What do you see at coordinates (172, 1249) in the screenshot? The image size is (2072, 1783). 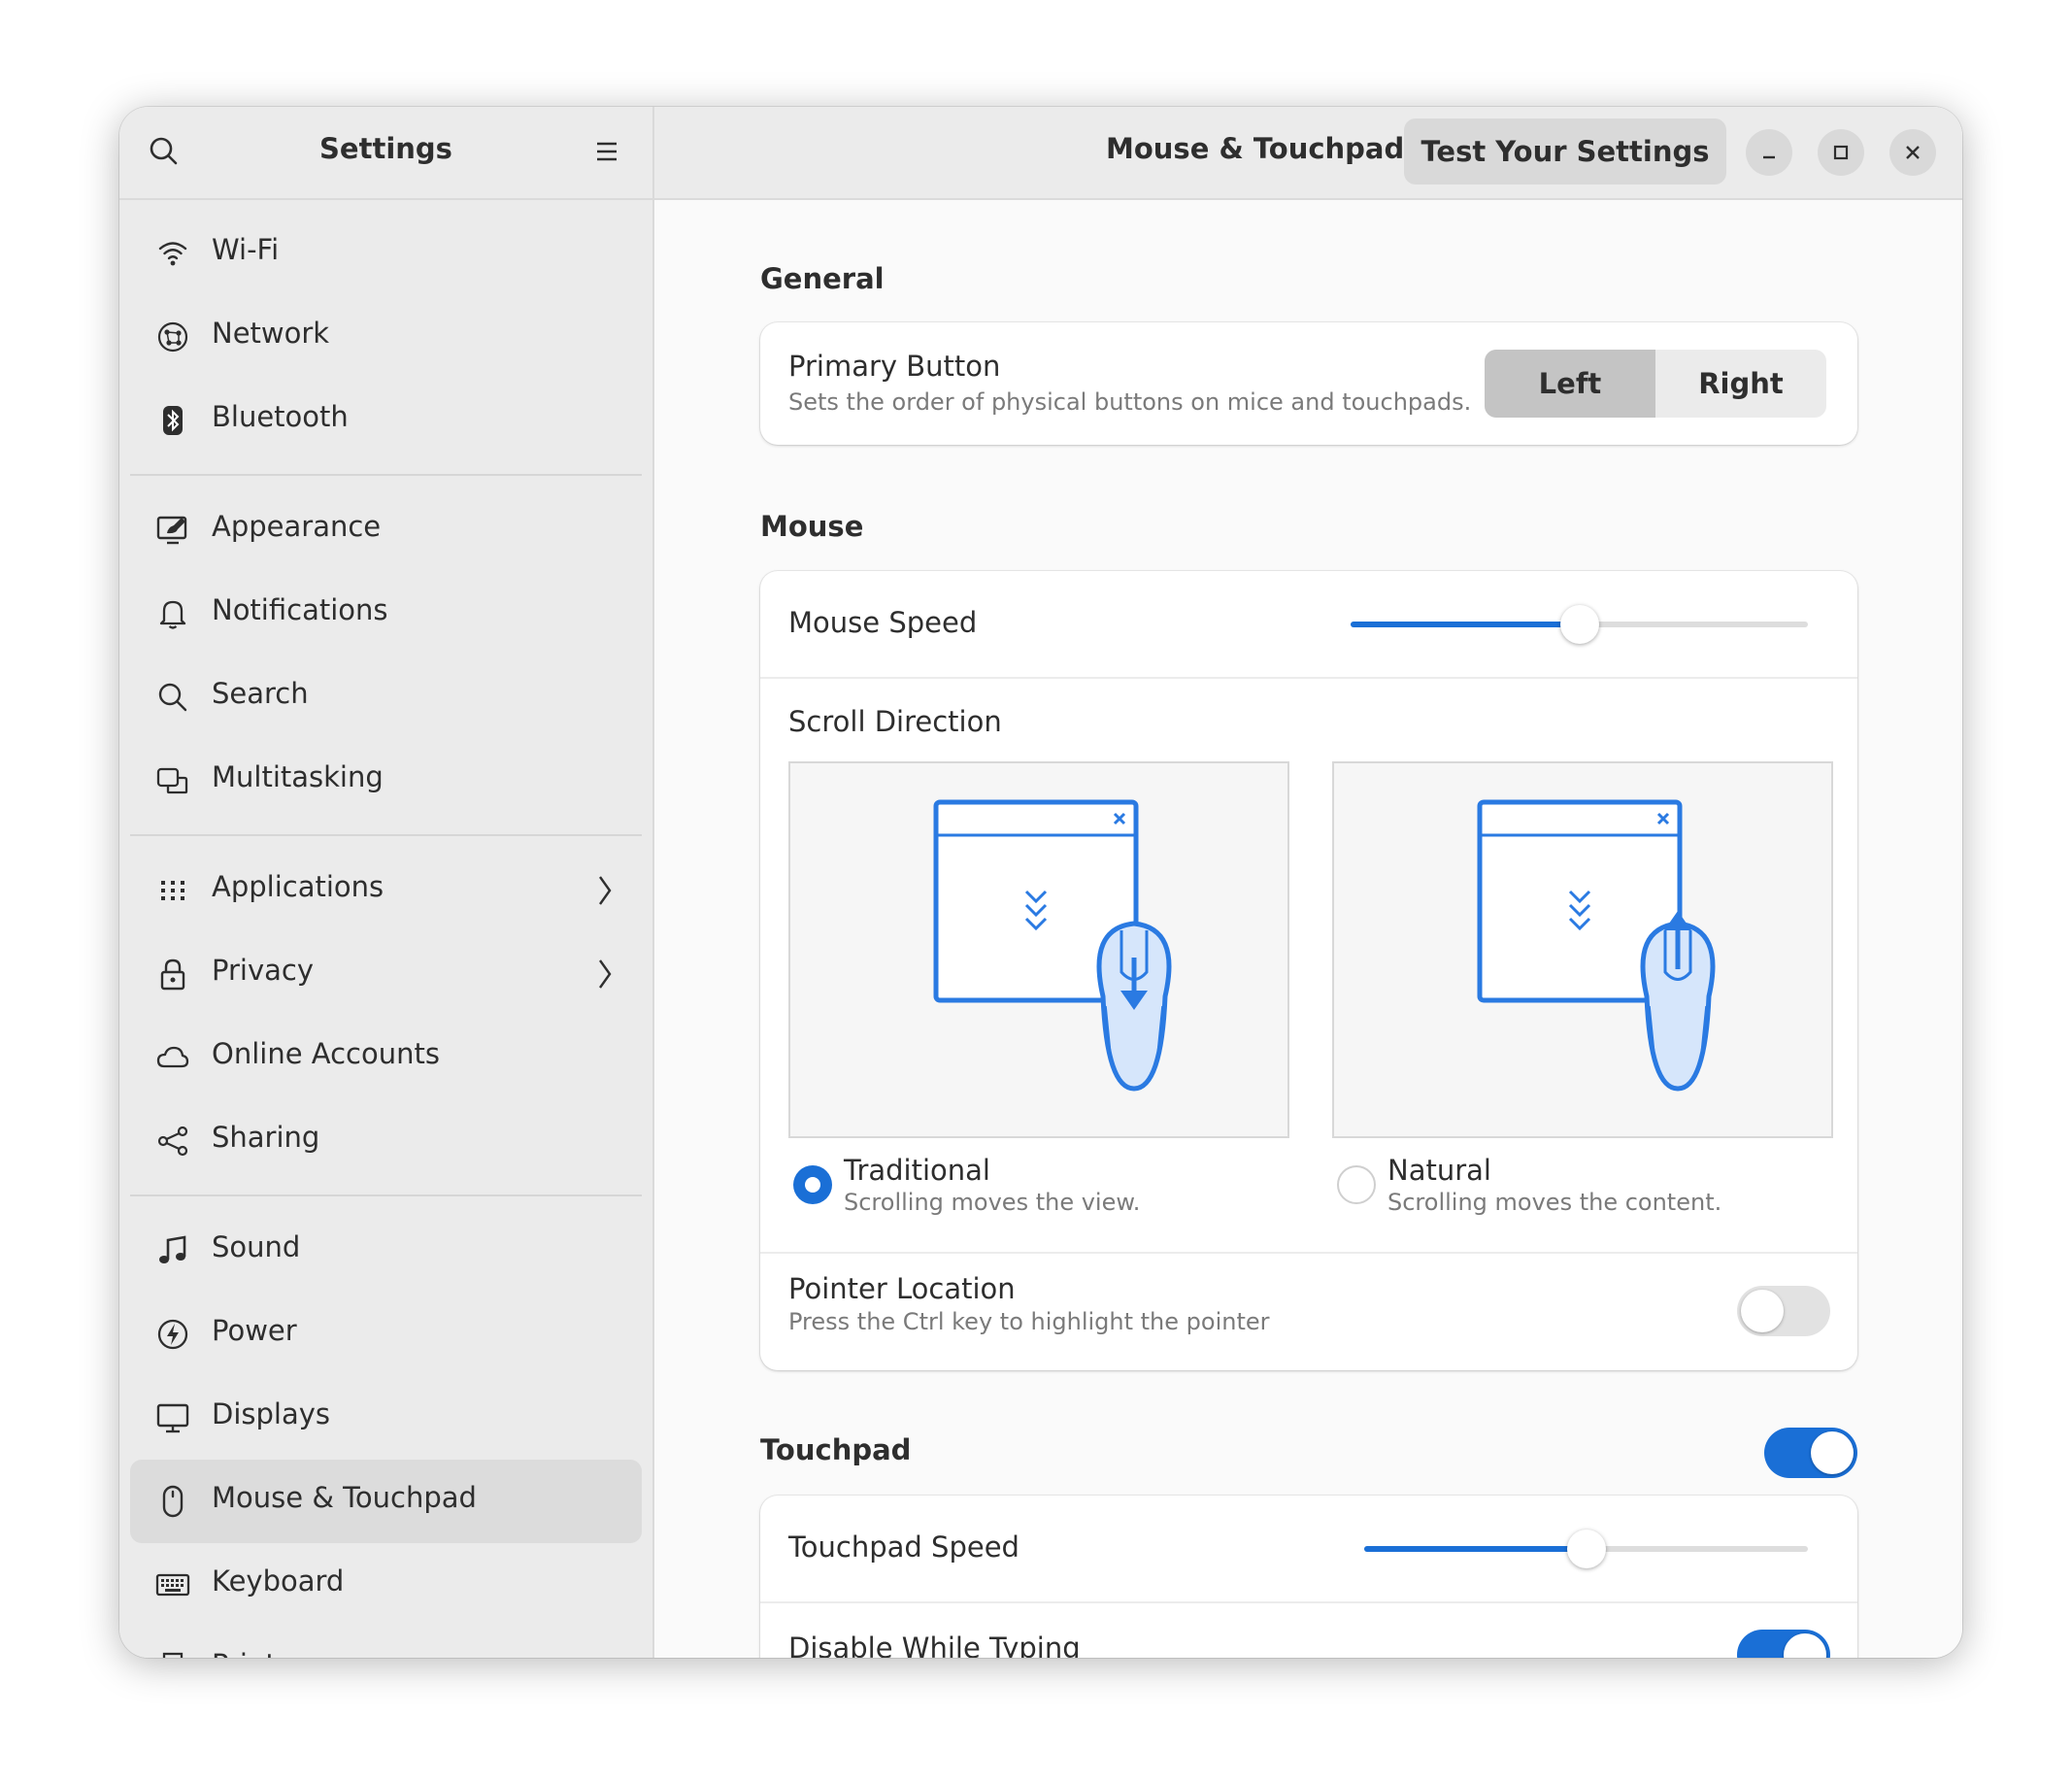 I see `music-note-icon` at bounding box center [172, 1249].